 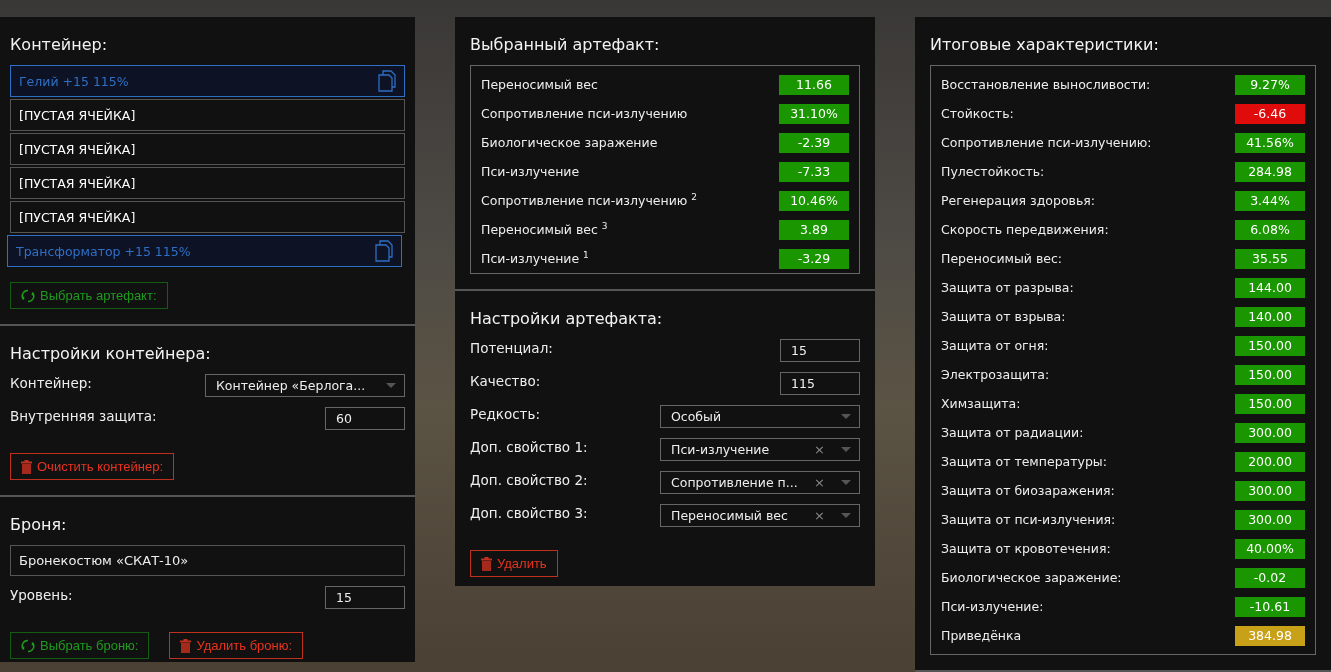 I want to click on stat-value: -7.33, so click(x=814, y=171).